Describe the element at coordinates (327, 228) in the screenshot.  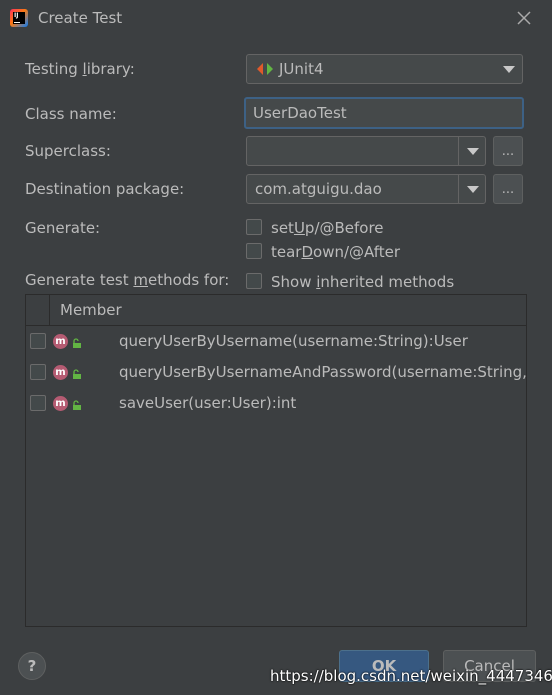
I see `setup-before-label: setUp/@Before` at that location.